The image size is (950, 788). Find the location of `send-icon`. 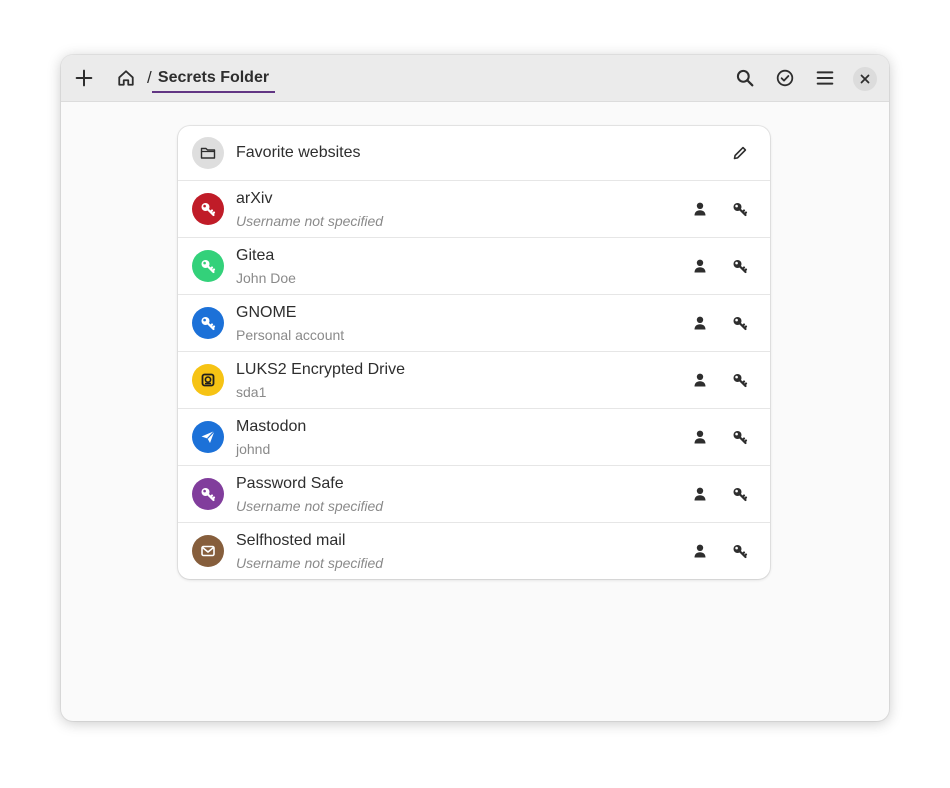

send-icon is located at coordinates (208, 436).